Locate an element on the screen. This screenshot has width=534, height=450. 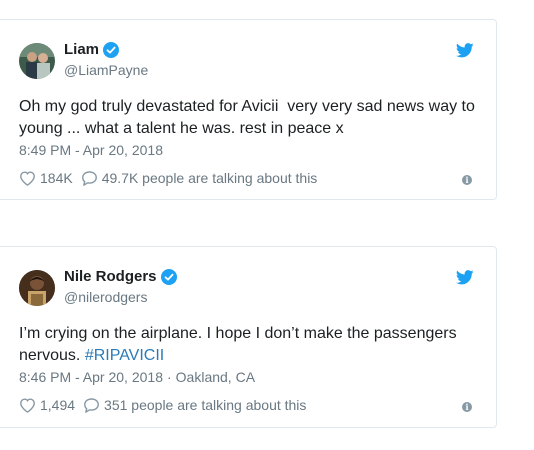
talking-count: 351 people are talking about this is located at coordinates (205, 405).